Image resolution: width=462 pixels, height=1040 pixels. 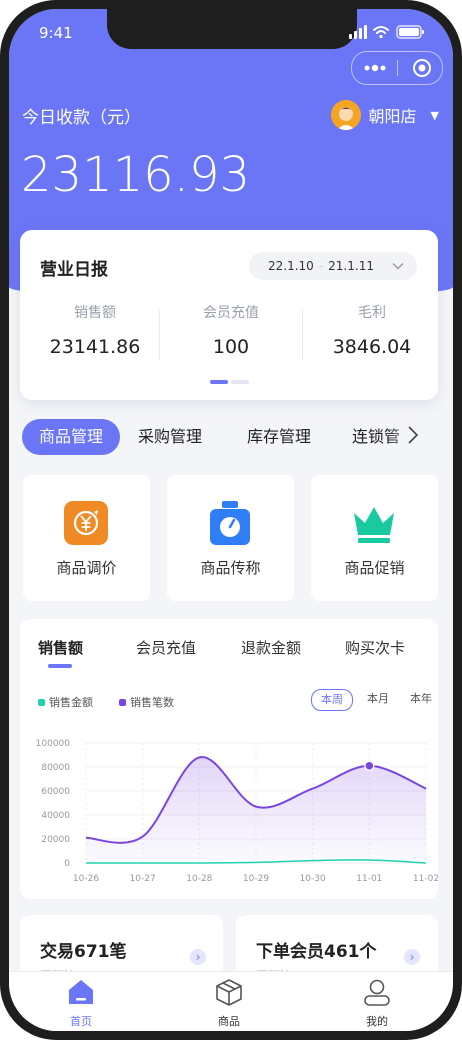 What do you see at coordinates (256, 810) in the screenshot?
I see `series-area-sales-count` at bounding box center [256, 810].